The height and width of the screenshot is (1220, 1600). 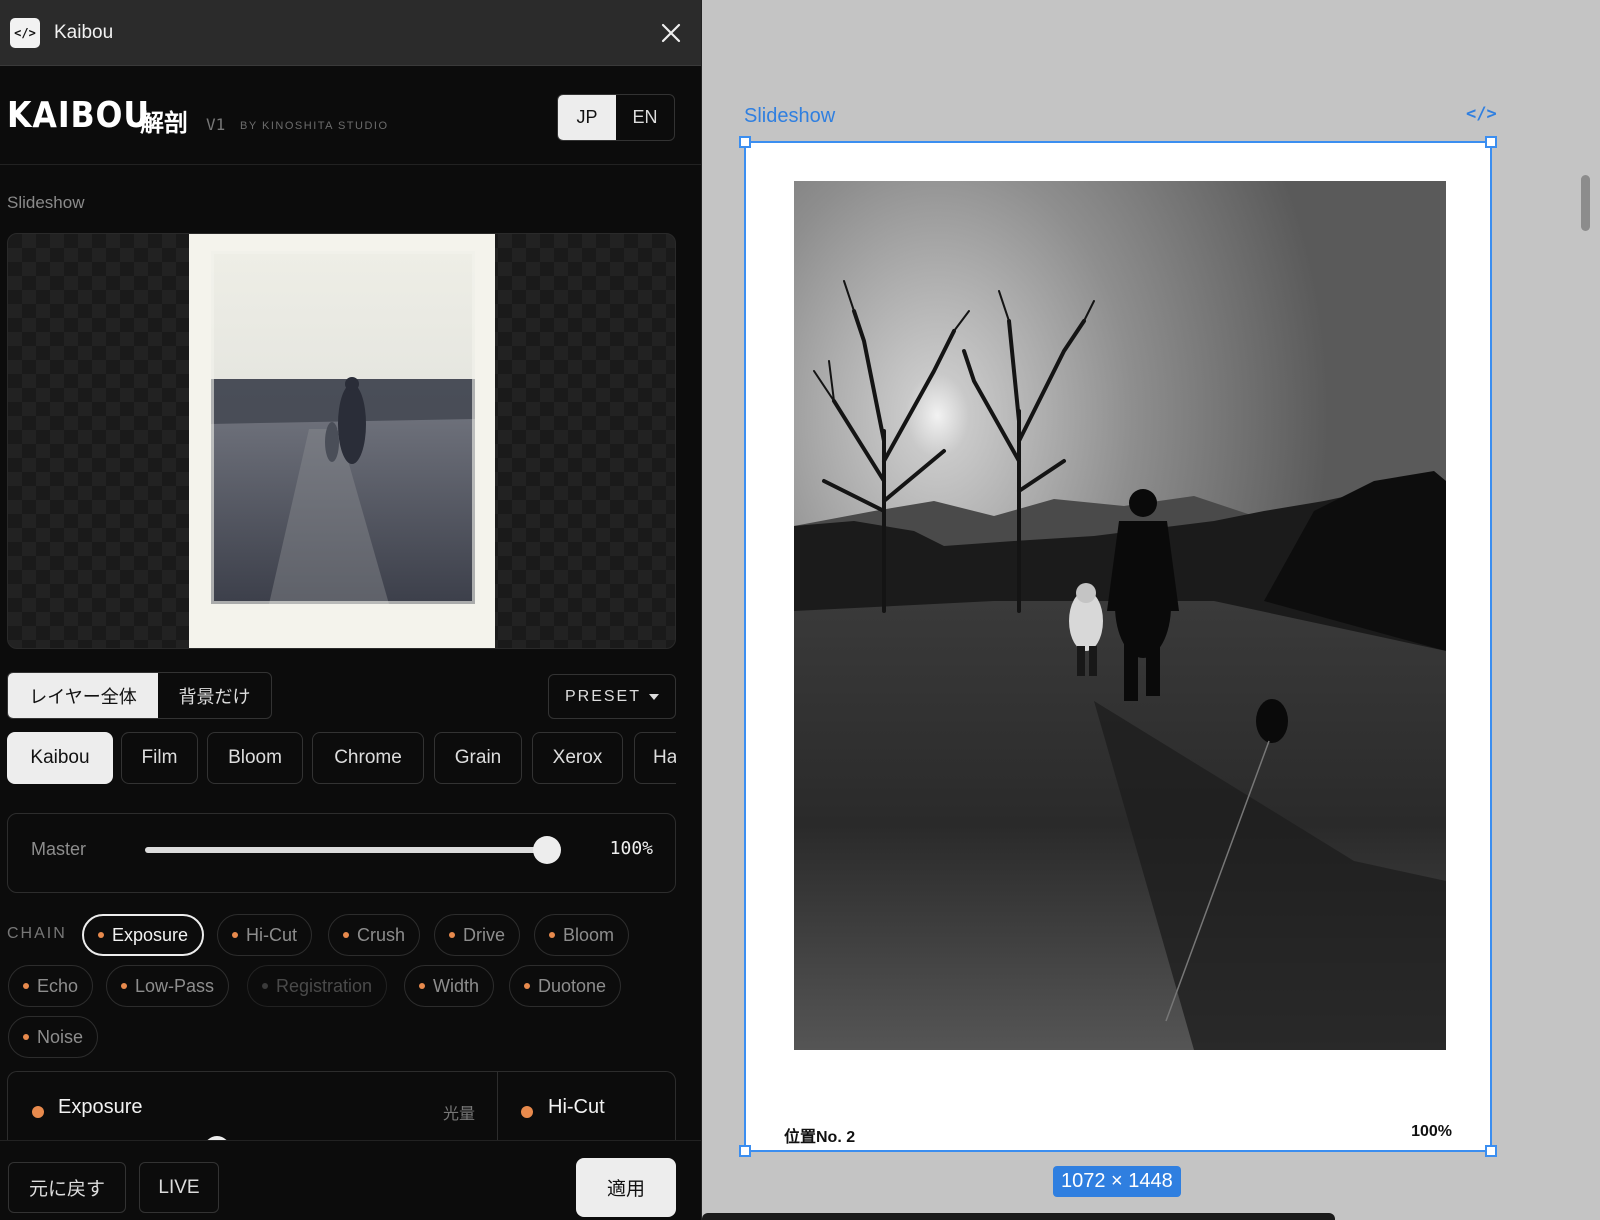 What do you see at coordinates (159, 758) in the screenshot?
I see `preset-tab-film: Film` at bounding box center [159, 758].